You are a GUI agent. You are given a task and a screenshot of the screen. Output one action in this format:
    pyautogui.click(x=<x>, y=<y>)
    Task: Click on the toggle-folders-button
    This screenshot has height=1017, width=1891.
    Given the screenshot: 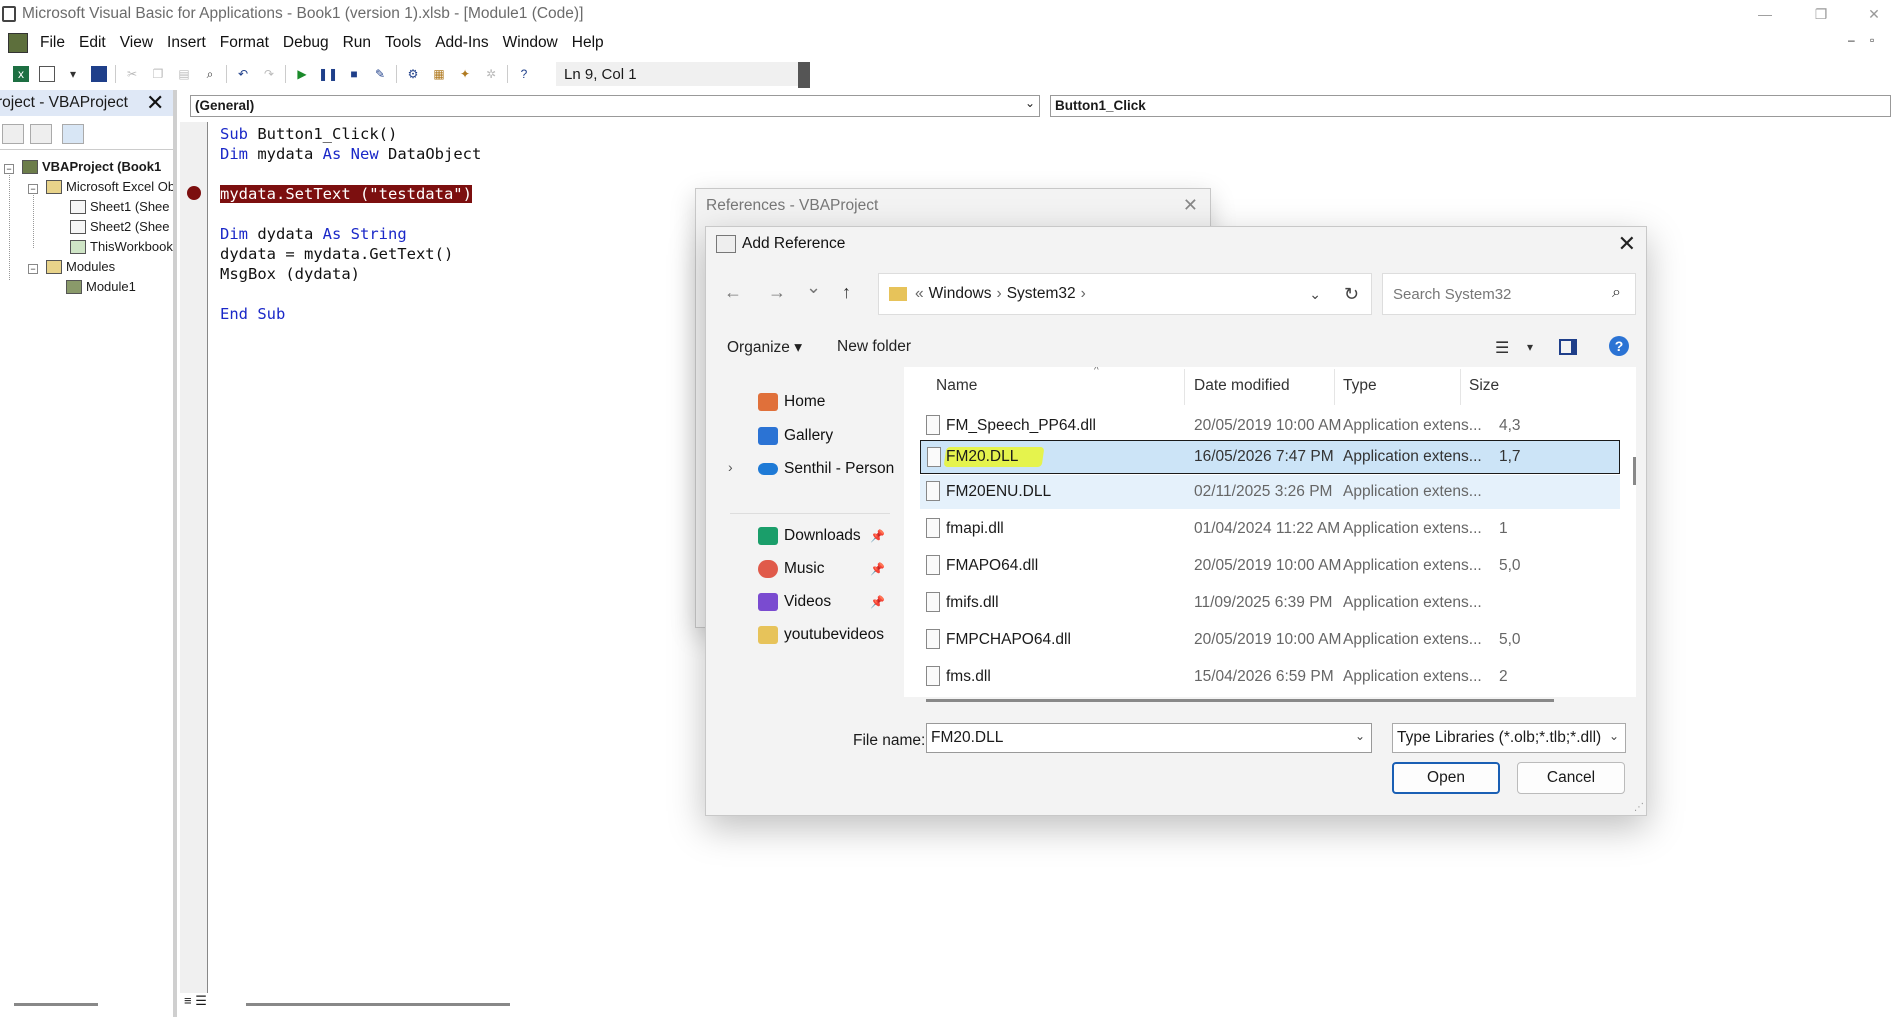 What is the action you would take?
    pyautogui.click(x=73, y=134)
    